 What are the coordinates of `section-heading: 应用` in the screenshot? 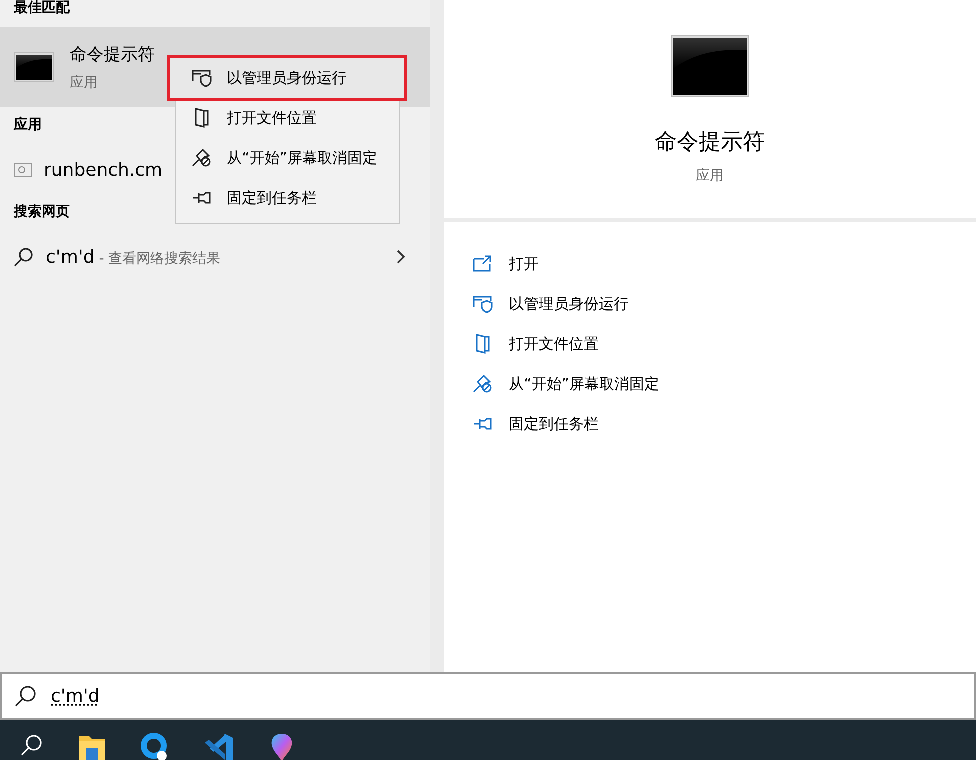 It's located at (28, 126).